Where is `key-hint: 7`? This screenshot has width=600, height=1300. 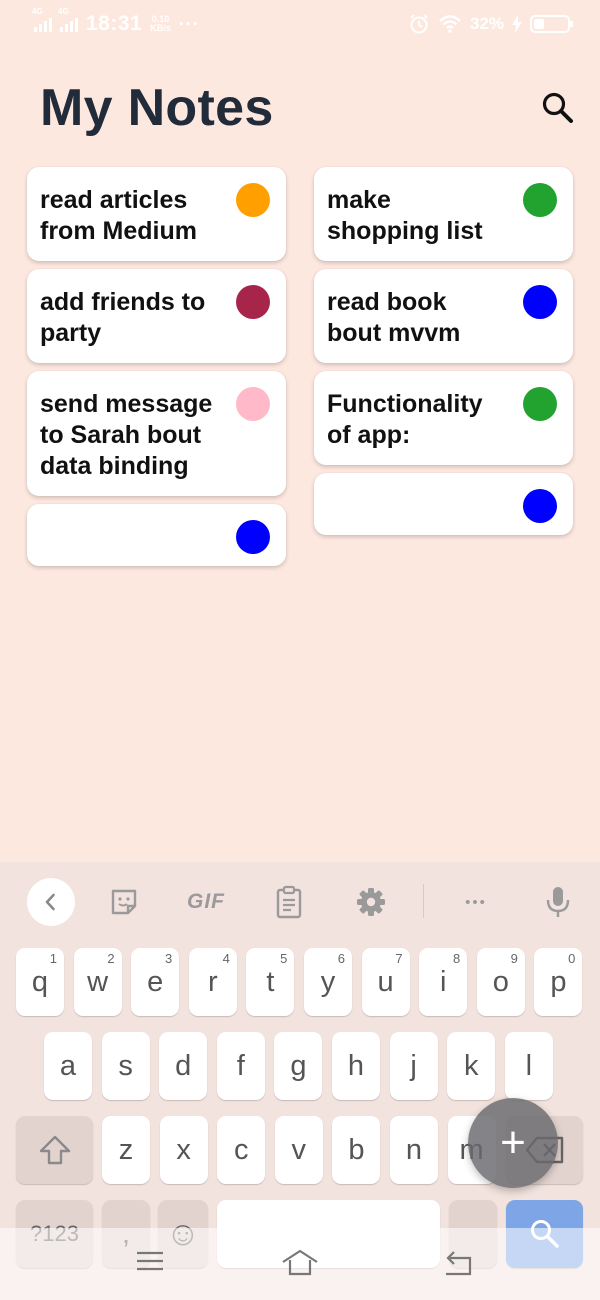
key-hint: 7 is located at coordinates (399, 958).